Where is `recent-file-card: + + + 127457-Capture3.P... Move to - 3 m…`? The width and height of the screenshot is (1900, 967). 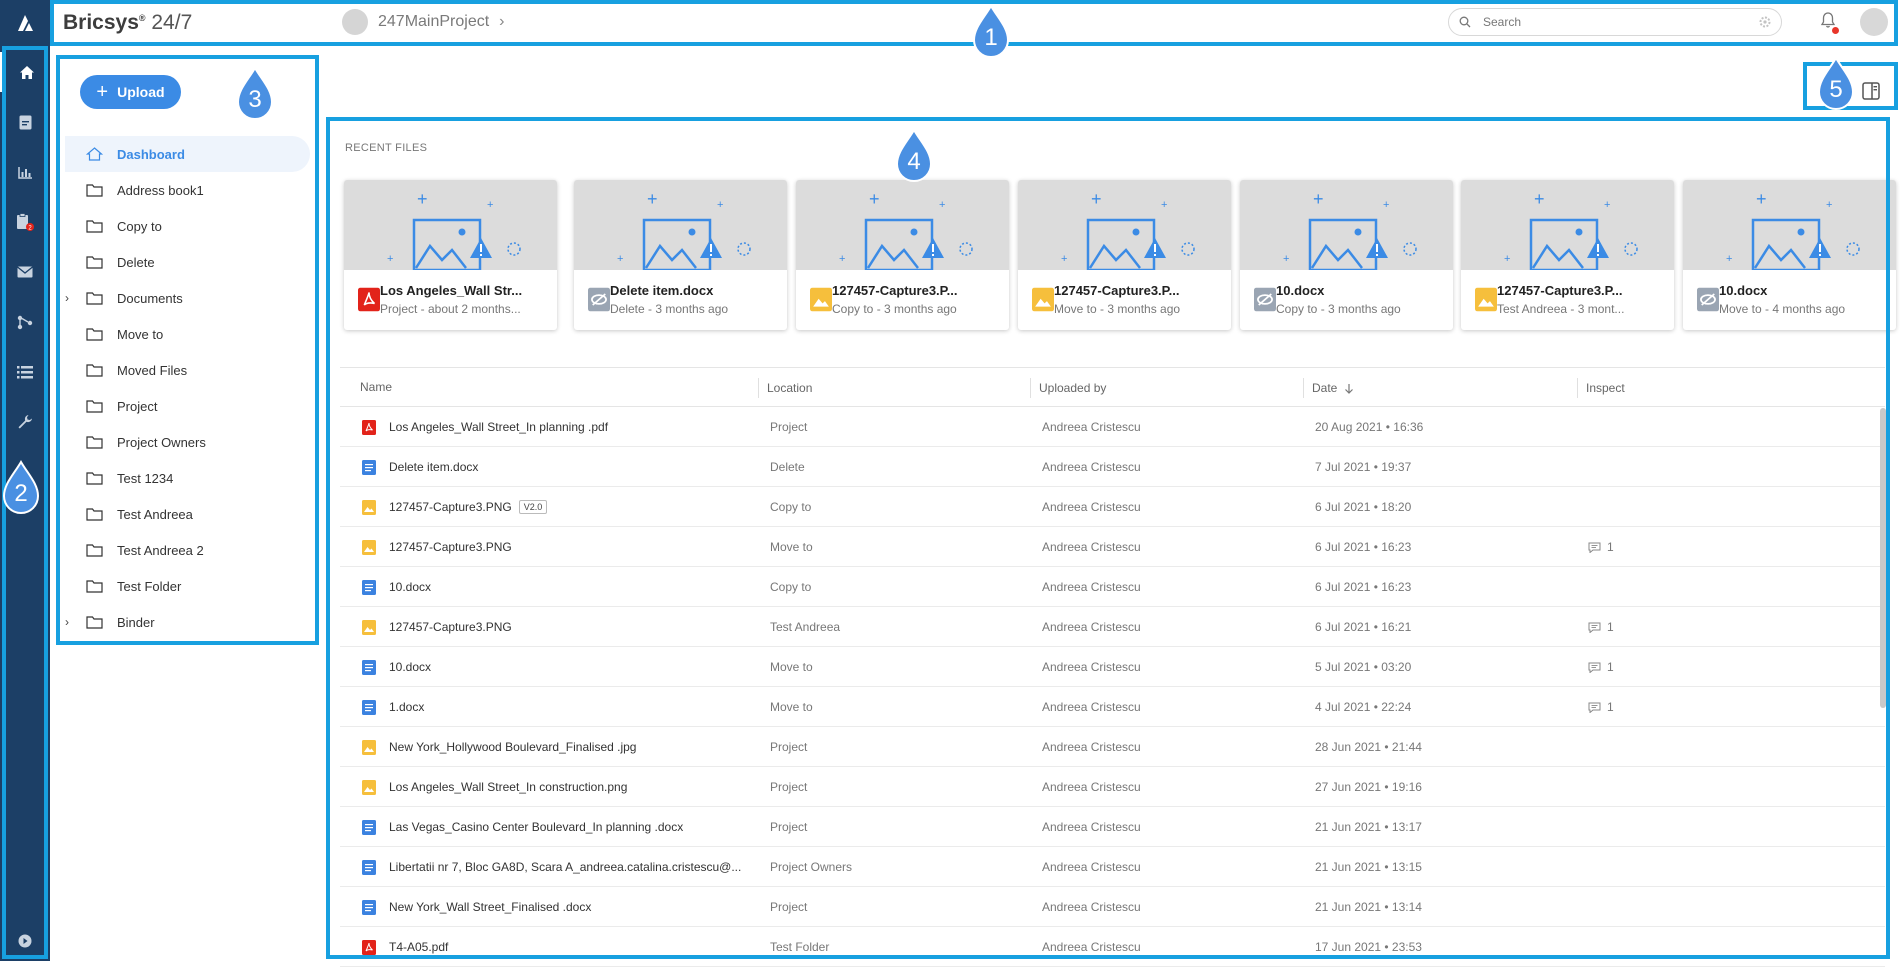 recent-file-card: + + + 127457-Capture3.P... Move to - 3 m… is located at coordinates (1124, 255).